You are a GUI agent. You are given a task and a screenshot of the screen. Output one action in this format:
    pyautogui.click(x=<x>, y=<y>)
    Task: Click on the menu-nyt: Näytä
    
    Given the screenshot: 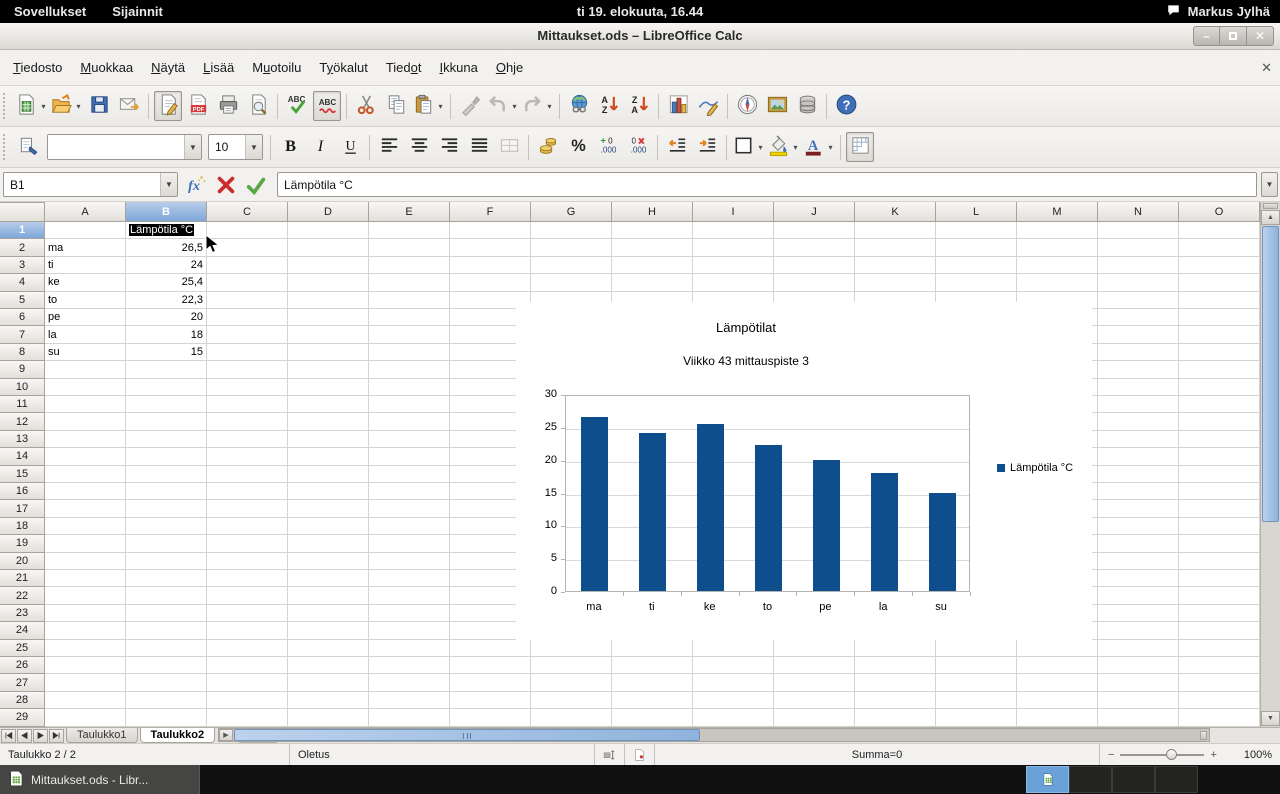 What is the action you would take?
    pyautogui.click(x=168, y=67)
    